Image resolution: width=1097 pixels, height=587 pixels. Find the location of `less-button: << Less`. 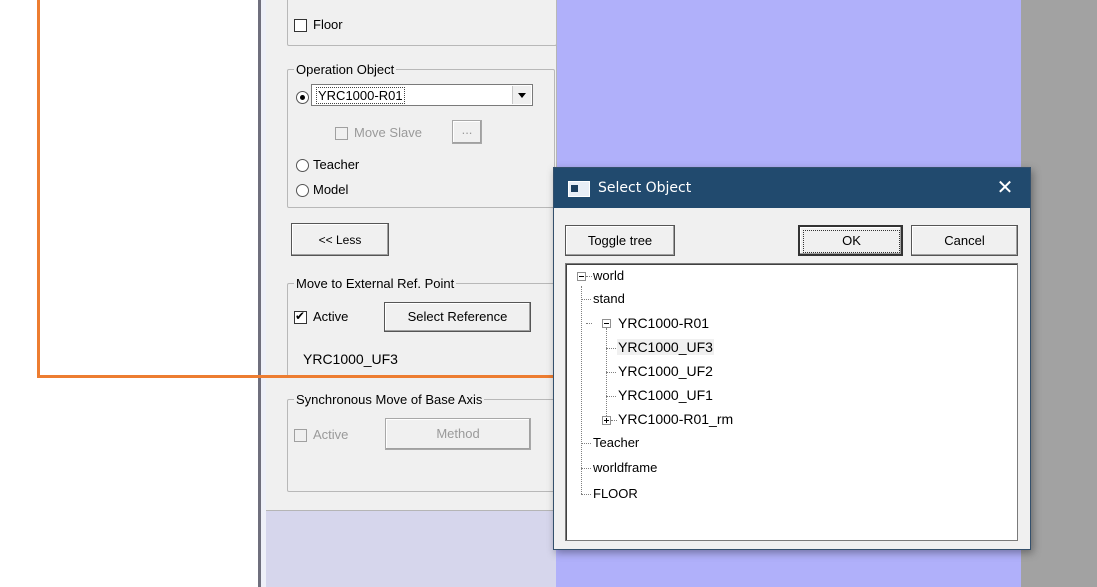

less-button: << Less is located at coordinates (340, 239).